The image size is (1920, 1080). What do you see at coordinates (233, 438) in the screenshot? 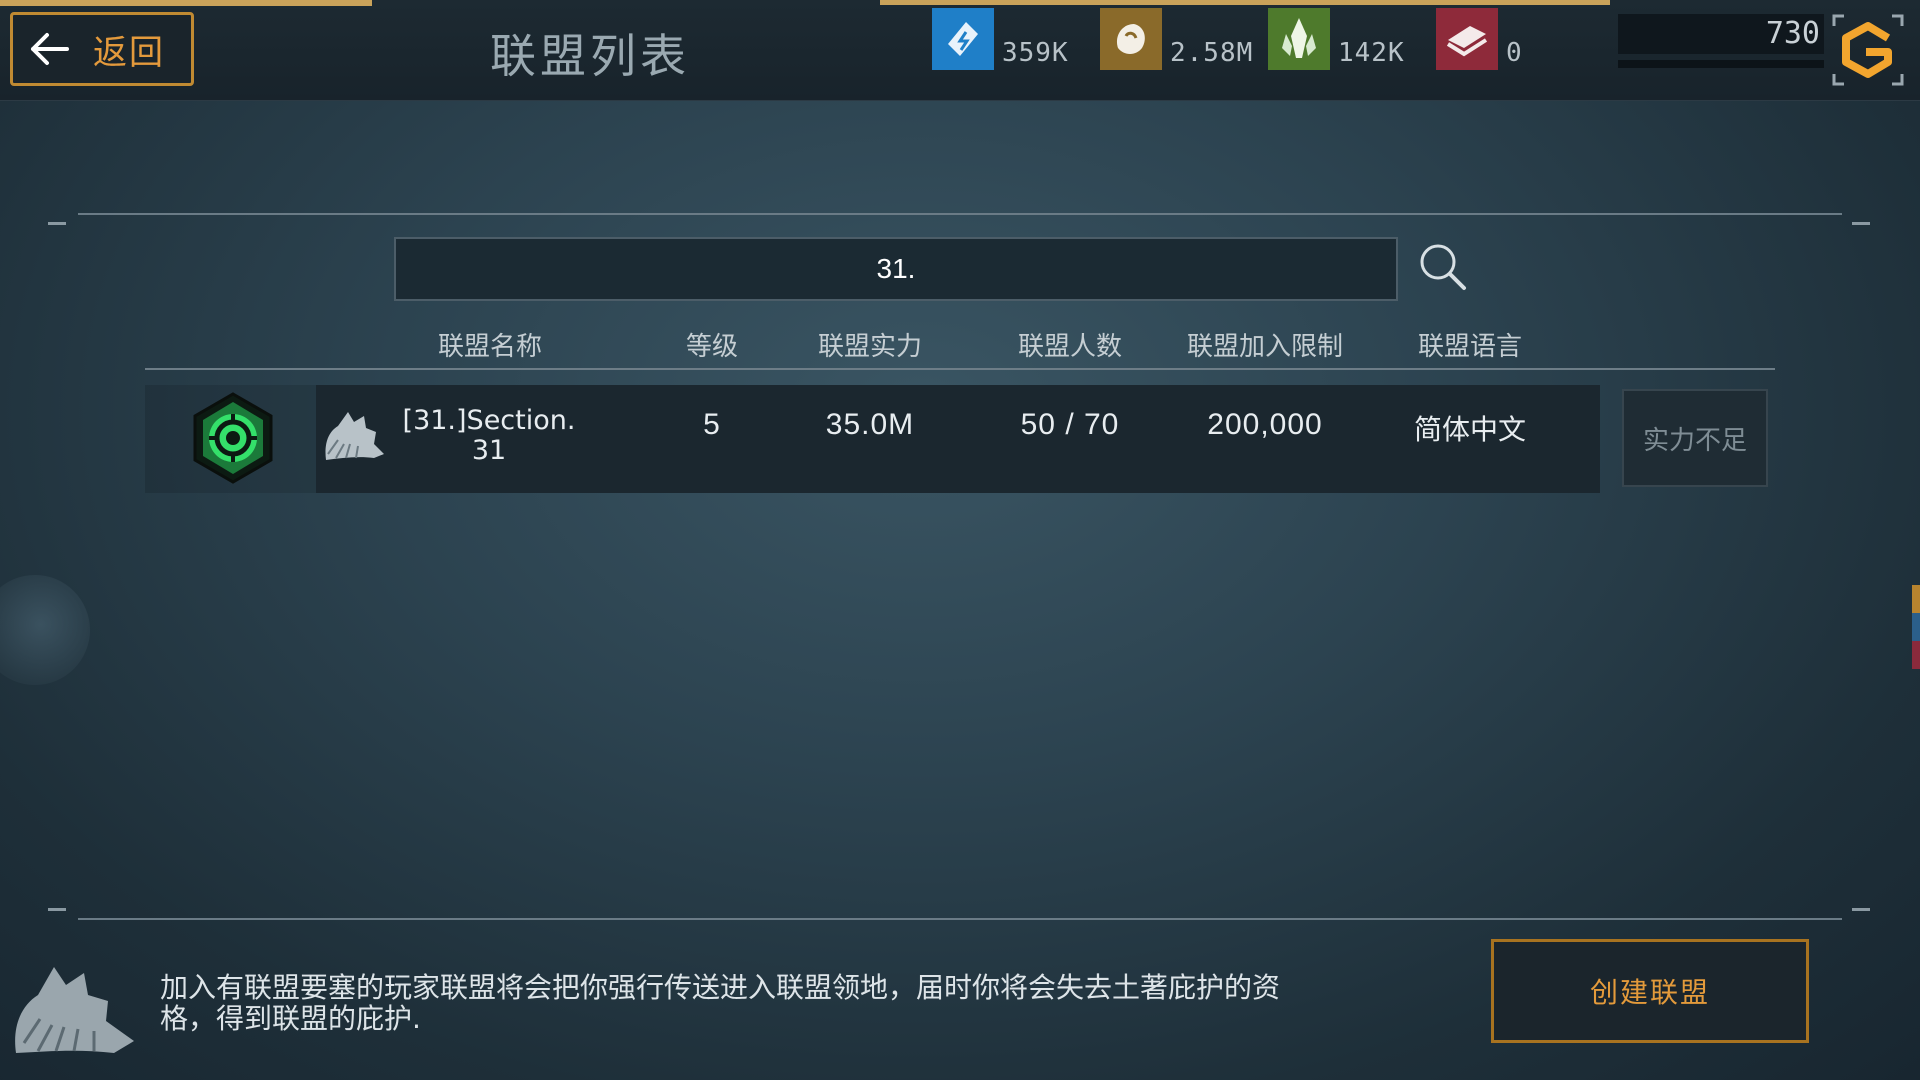
I see `alliance-emblem-icon` at bounding box center [233, 438].